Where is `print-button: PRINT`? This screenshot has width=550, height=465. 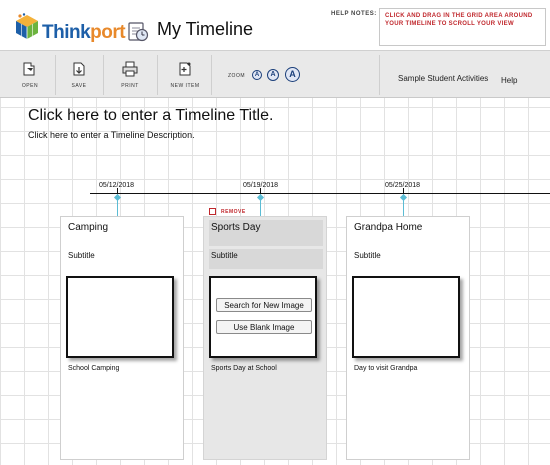 print-button: PRINT is located at coordinates (130, 74).